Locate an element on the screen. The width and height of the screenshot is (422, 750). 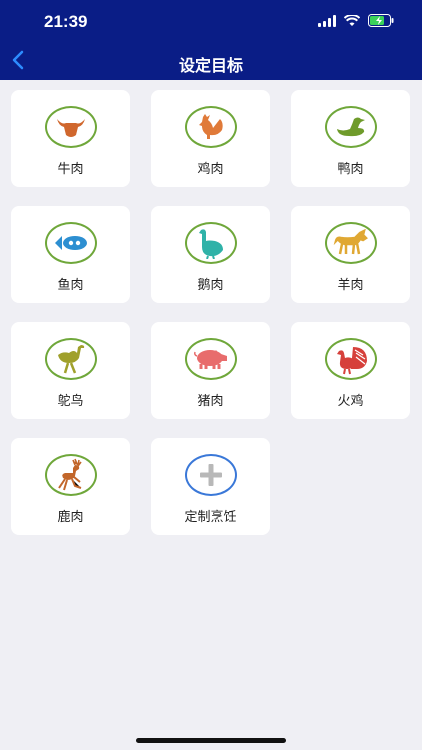
target-label: 牛肉 is located at coordinates (70, 168).